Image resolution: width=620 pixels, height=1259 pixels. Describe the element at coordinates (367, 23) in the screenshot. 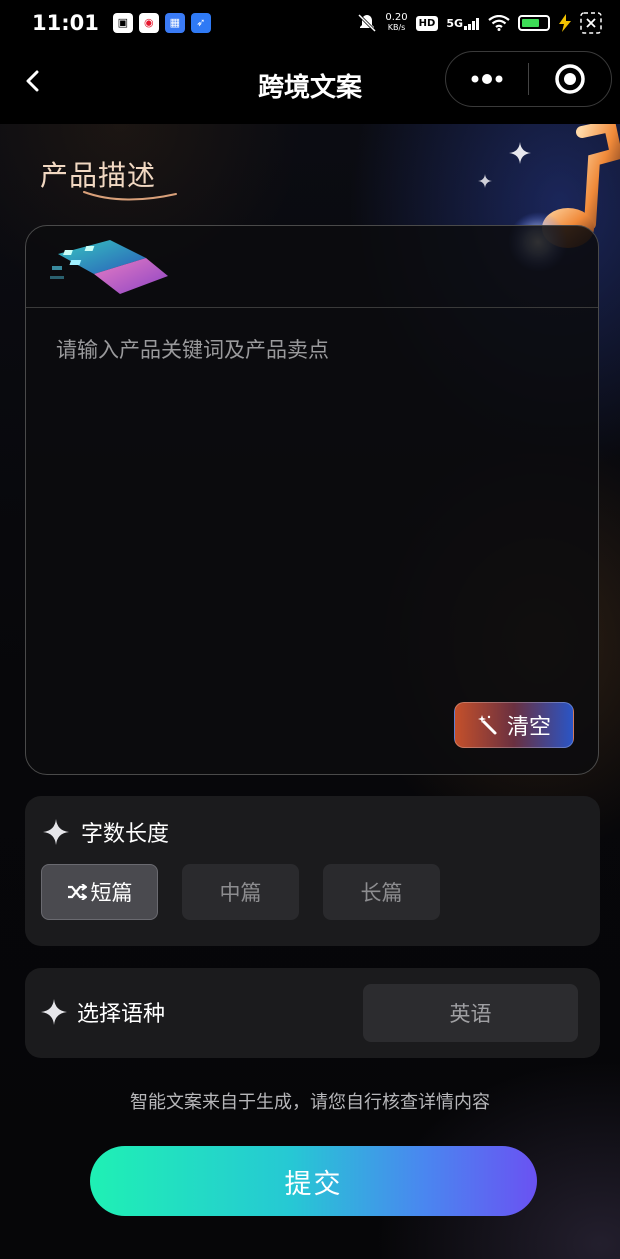

I see `mute-bell-icon` at that location.